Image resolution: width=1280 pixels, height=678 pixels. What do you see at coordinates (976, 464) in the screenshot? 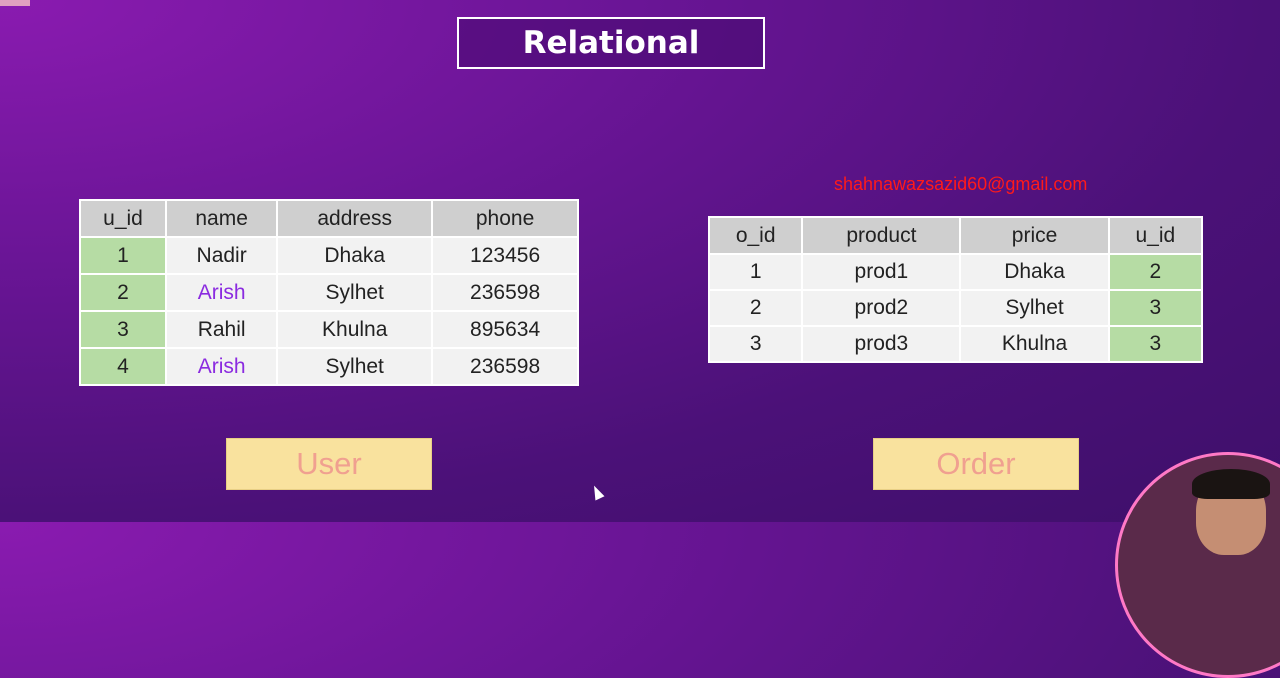
I see `order-table-label: Order` at bounding box center [976, 464].